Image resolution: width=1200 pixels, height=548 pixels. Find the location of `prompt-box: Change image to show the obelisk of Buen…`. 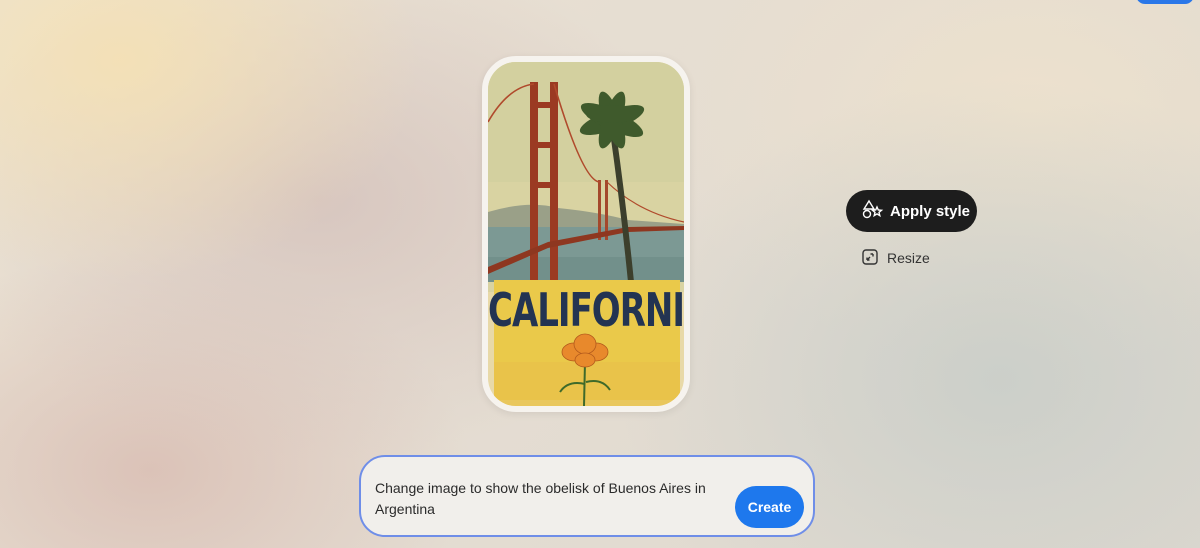

prompt-box: Change image to show the obelisk of Buen… is located at coordinates (587, 496).